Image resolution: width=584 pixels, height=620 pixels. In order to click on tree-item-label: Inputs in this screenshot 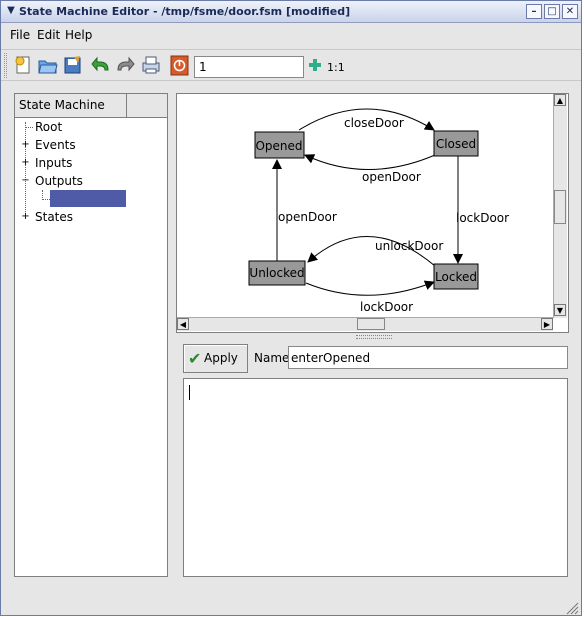, I will do `click(54, 163)`.